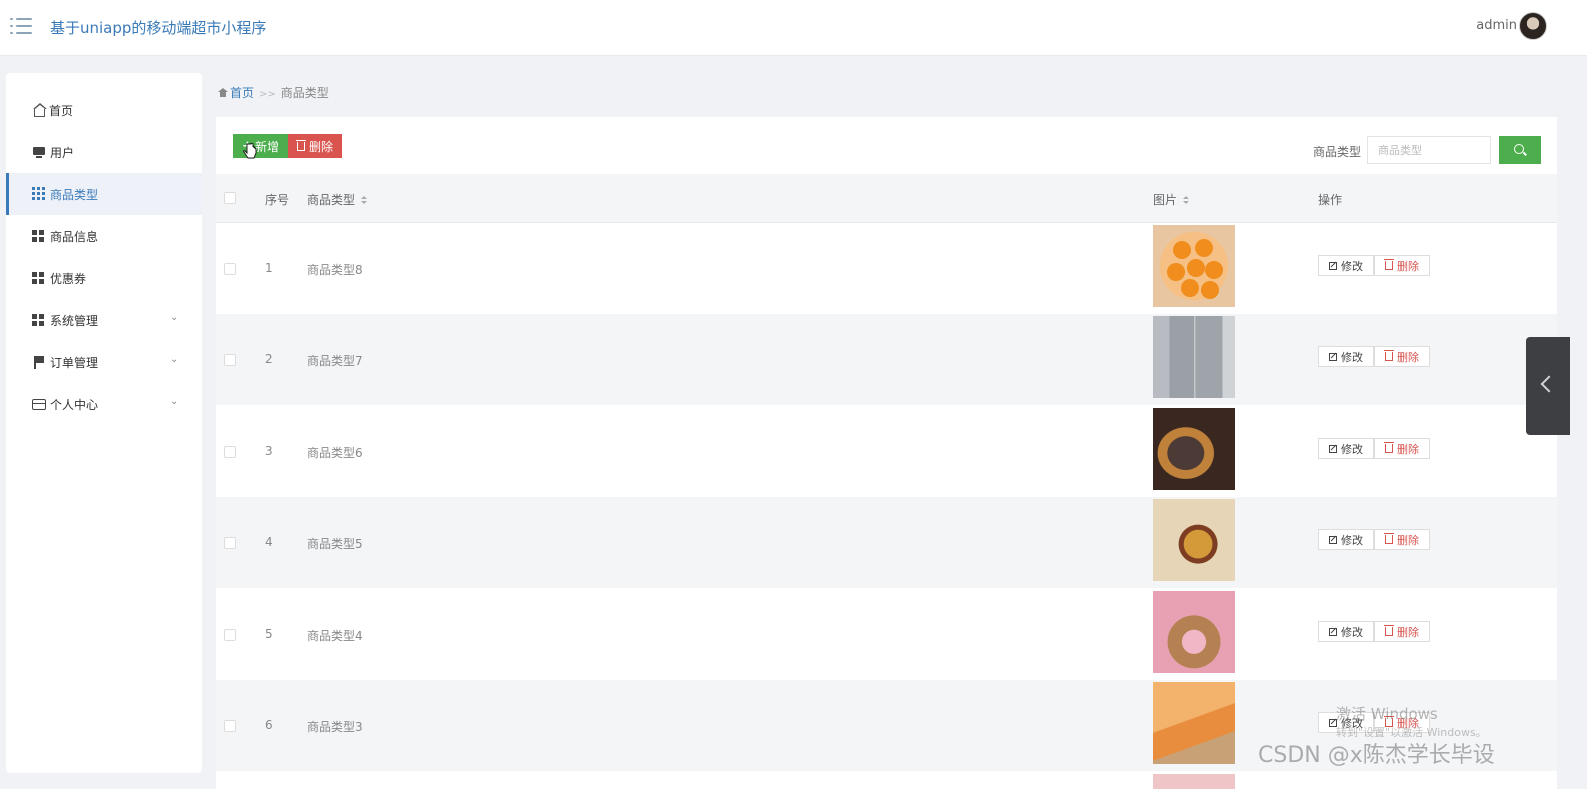  I want to click on row-index: 5, so click(269, 634).